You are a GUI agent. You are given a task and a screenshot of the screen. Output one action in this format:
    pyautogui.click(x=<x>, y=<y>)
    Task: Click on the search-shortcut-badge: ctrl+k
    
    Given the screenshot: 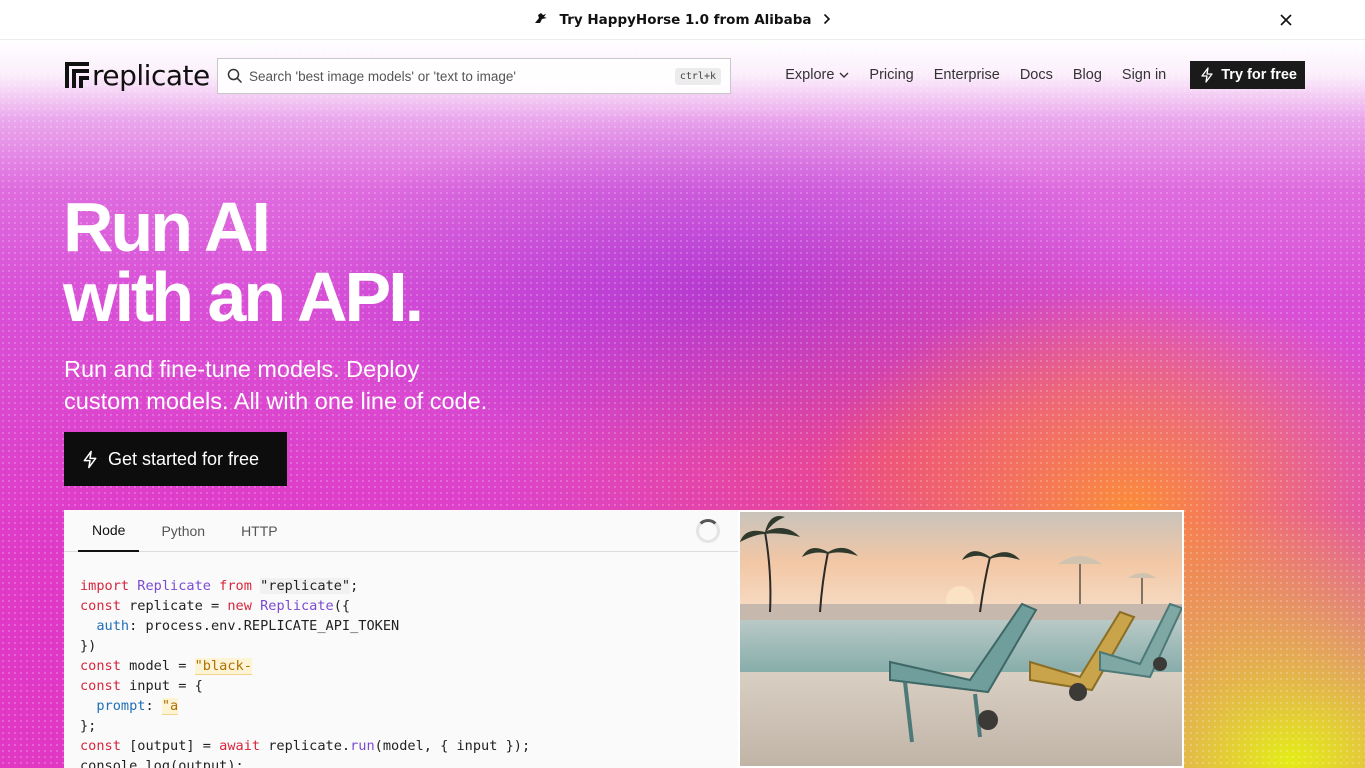 What is the action you would take?
    pyautogui.click(x=697, y=76)
    